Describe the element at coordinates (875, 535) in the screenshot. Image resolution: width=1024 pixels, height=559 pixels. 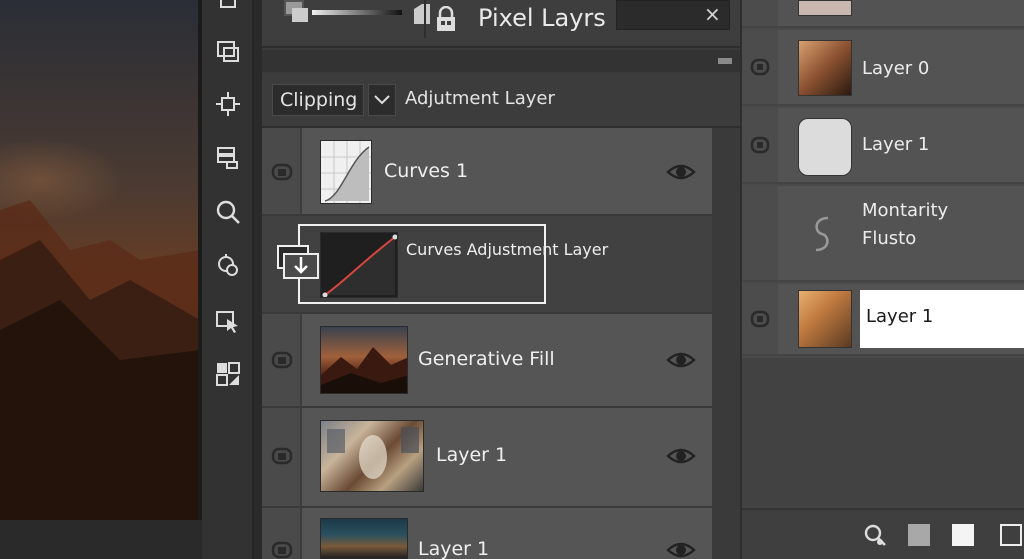
I see `magnifier-icon` at that location.